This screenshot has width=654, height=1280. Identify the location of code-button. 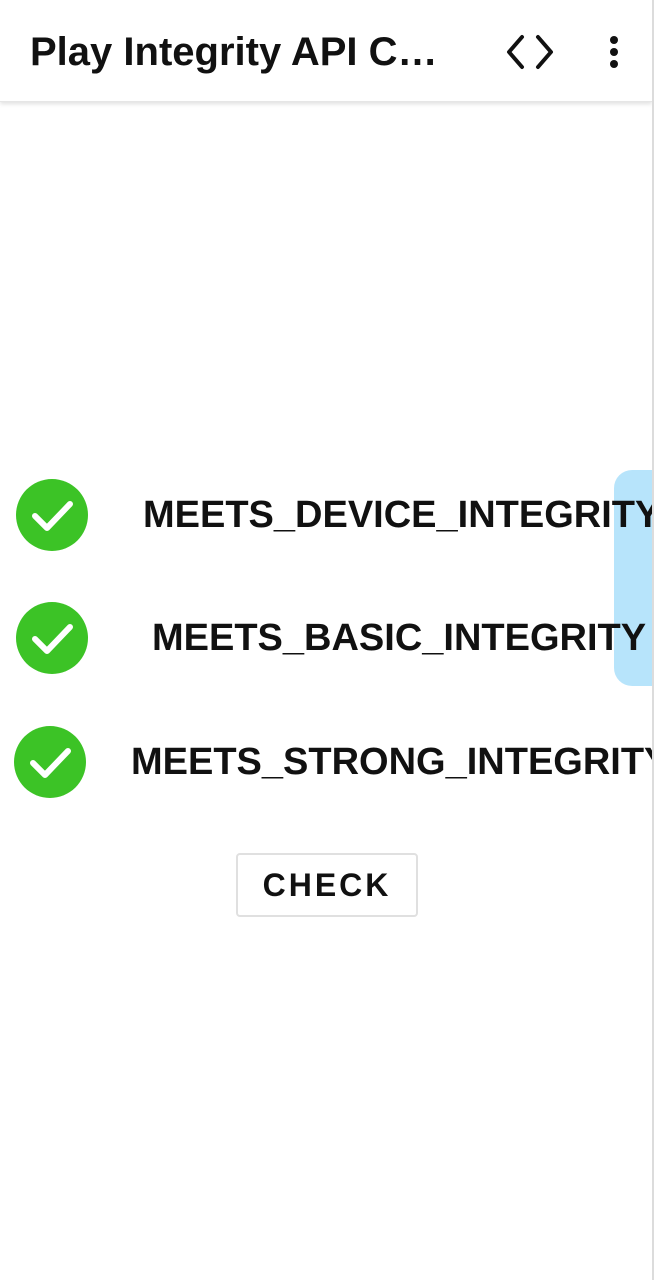
(530, 52).